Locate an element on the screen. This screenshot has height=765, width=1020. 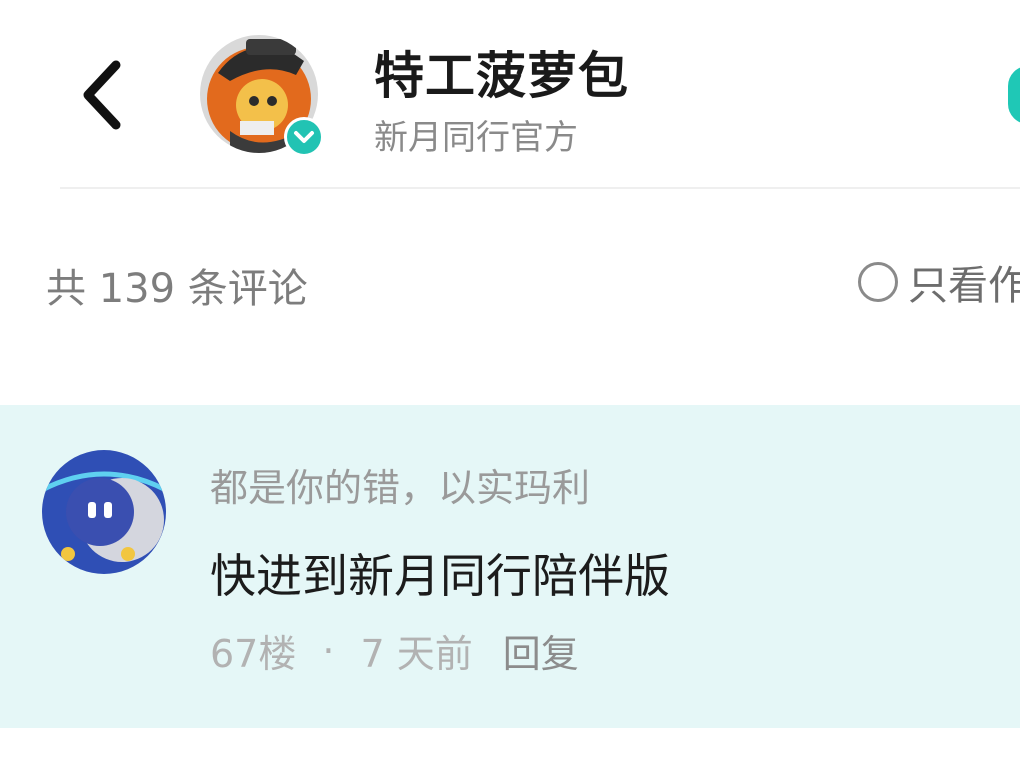
author-subtitle: 新月同行官方 is located at coordinates (476, 138).